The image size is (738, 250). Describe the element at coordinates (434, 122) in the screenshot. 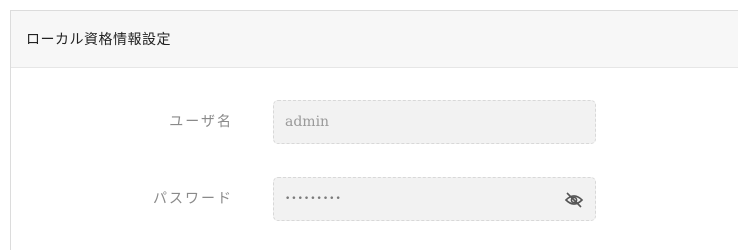

I see `username-field: admin` at that location.